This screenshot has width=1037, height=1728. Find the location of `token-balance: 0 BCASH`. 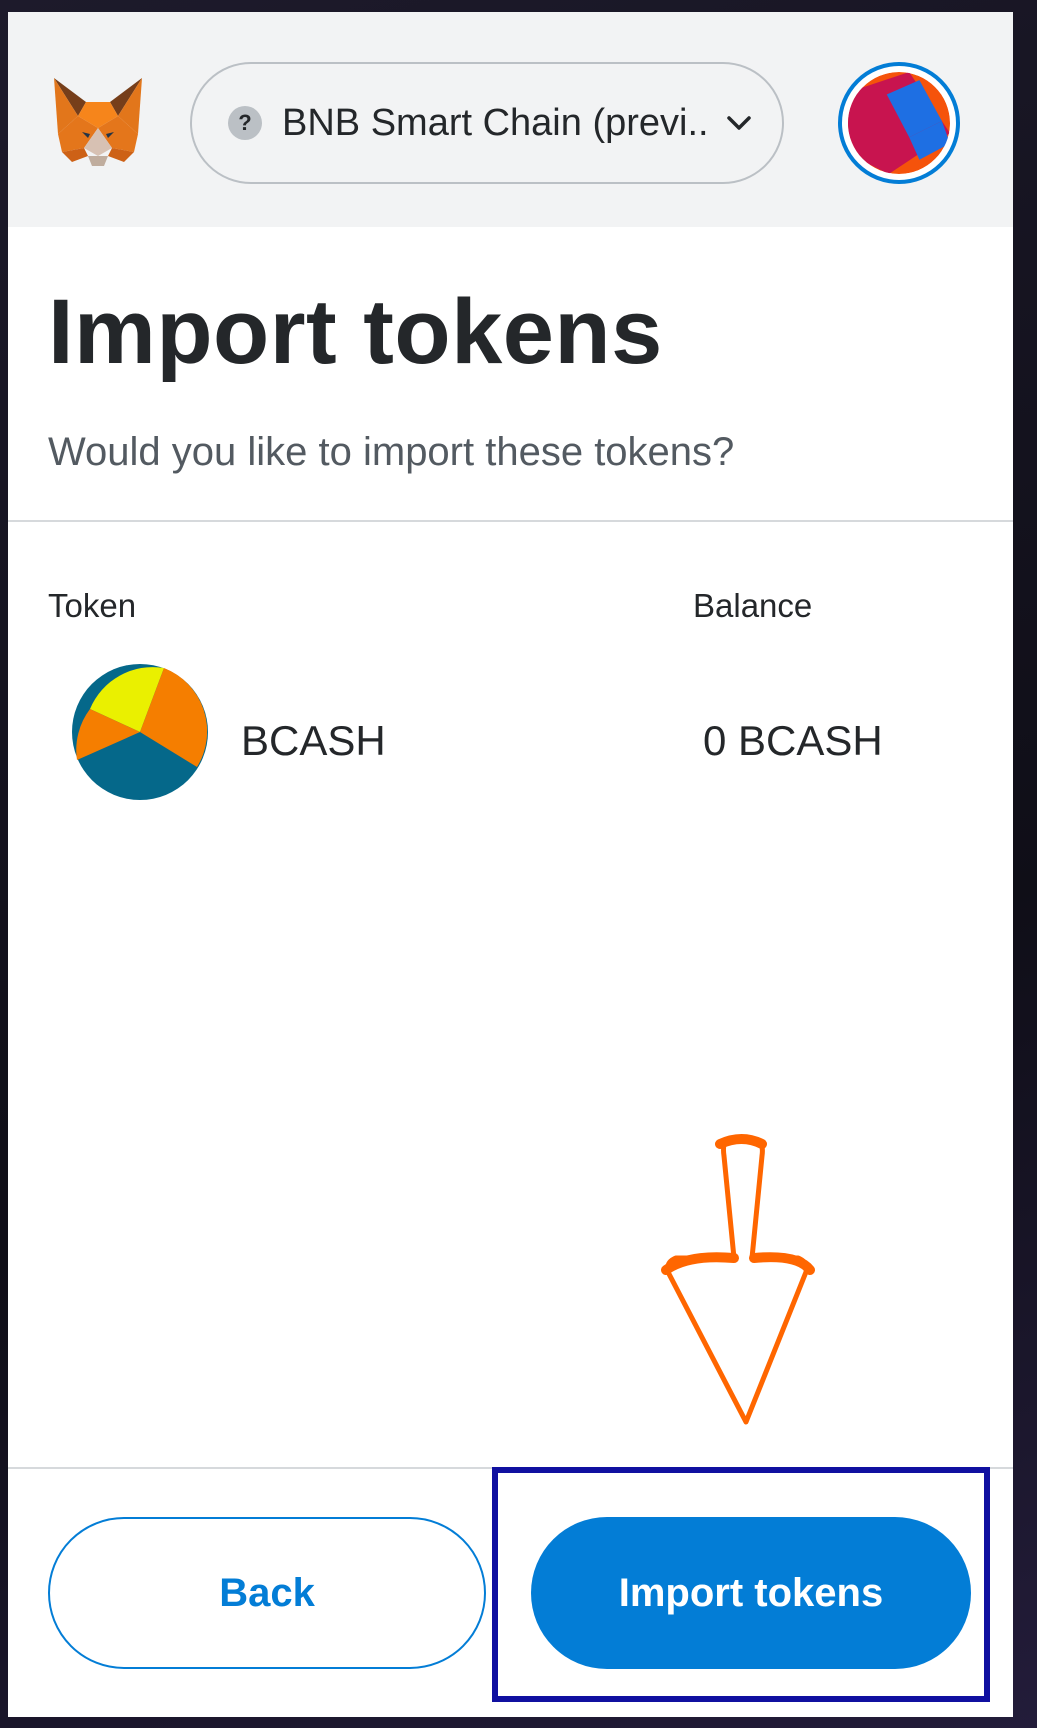

token-balance: 0 BCASH is located at coordinates (793, 740).